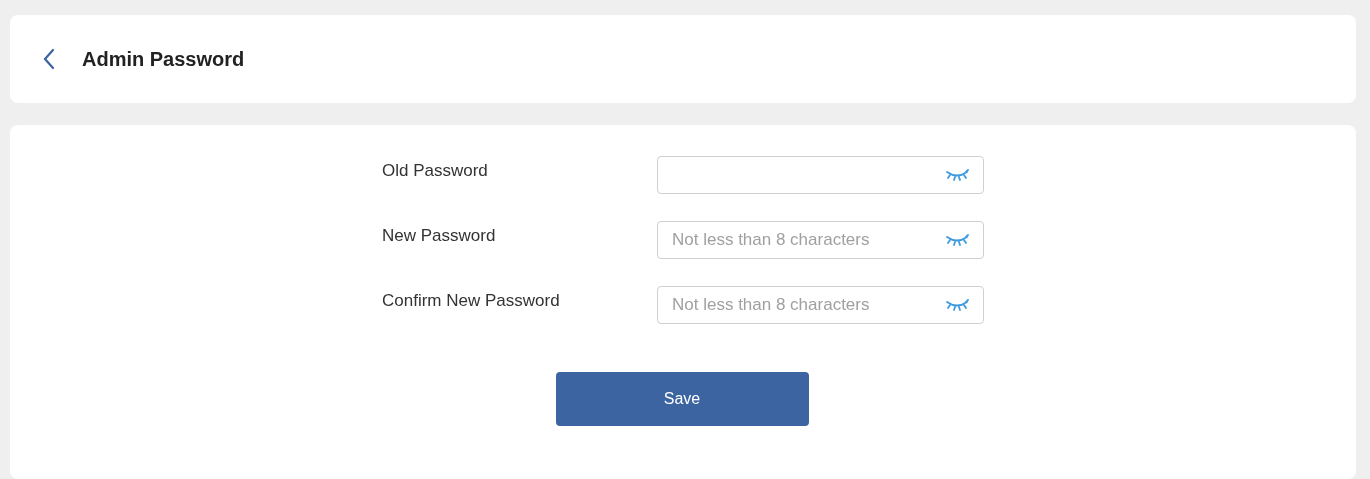 The image size is (1370, 479). Describe the element at coordinates (820, 175) in the screenshot. I see `password-field` at that location.